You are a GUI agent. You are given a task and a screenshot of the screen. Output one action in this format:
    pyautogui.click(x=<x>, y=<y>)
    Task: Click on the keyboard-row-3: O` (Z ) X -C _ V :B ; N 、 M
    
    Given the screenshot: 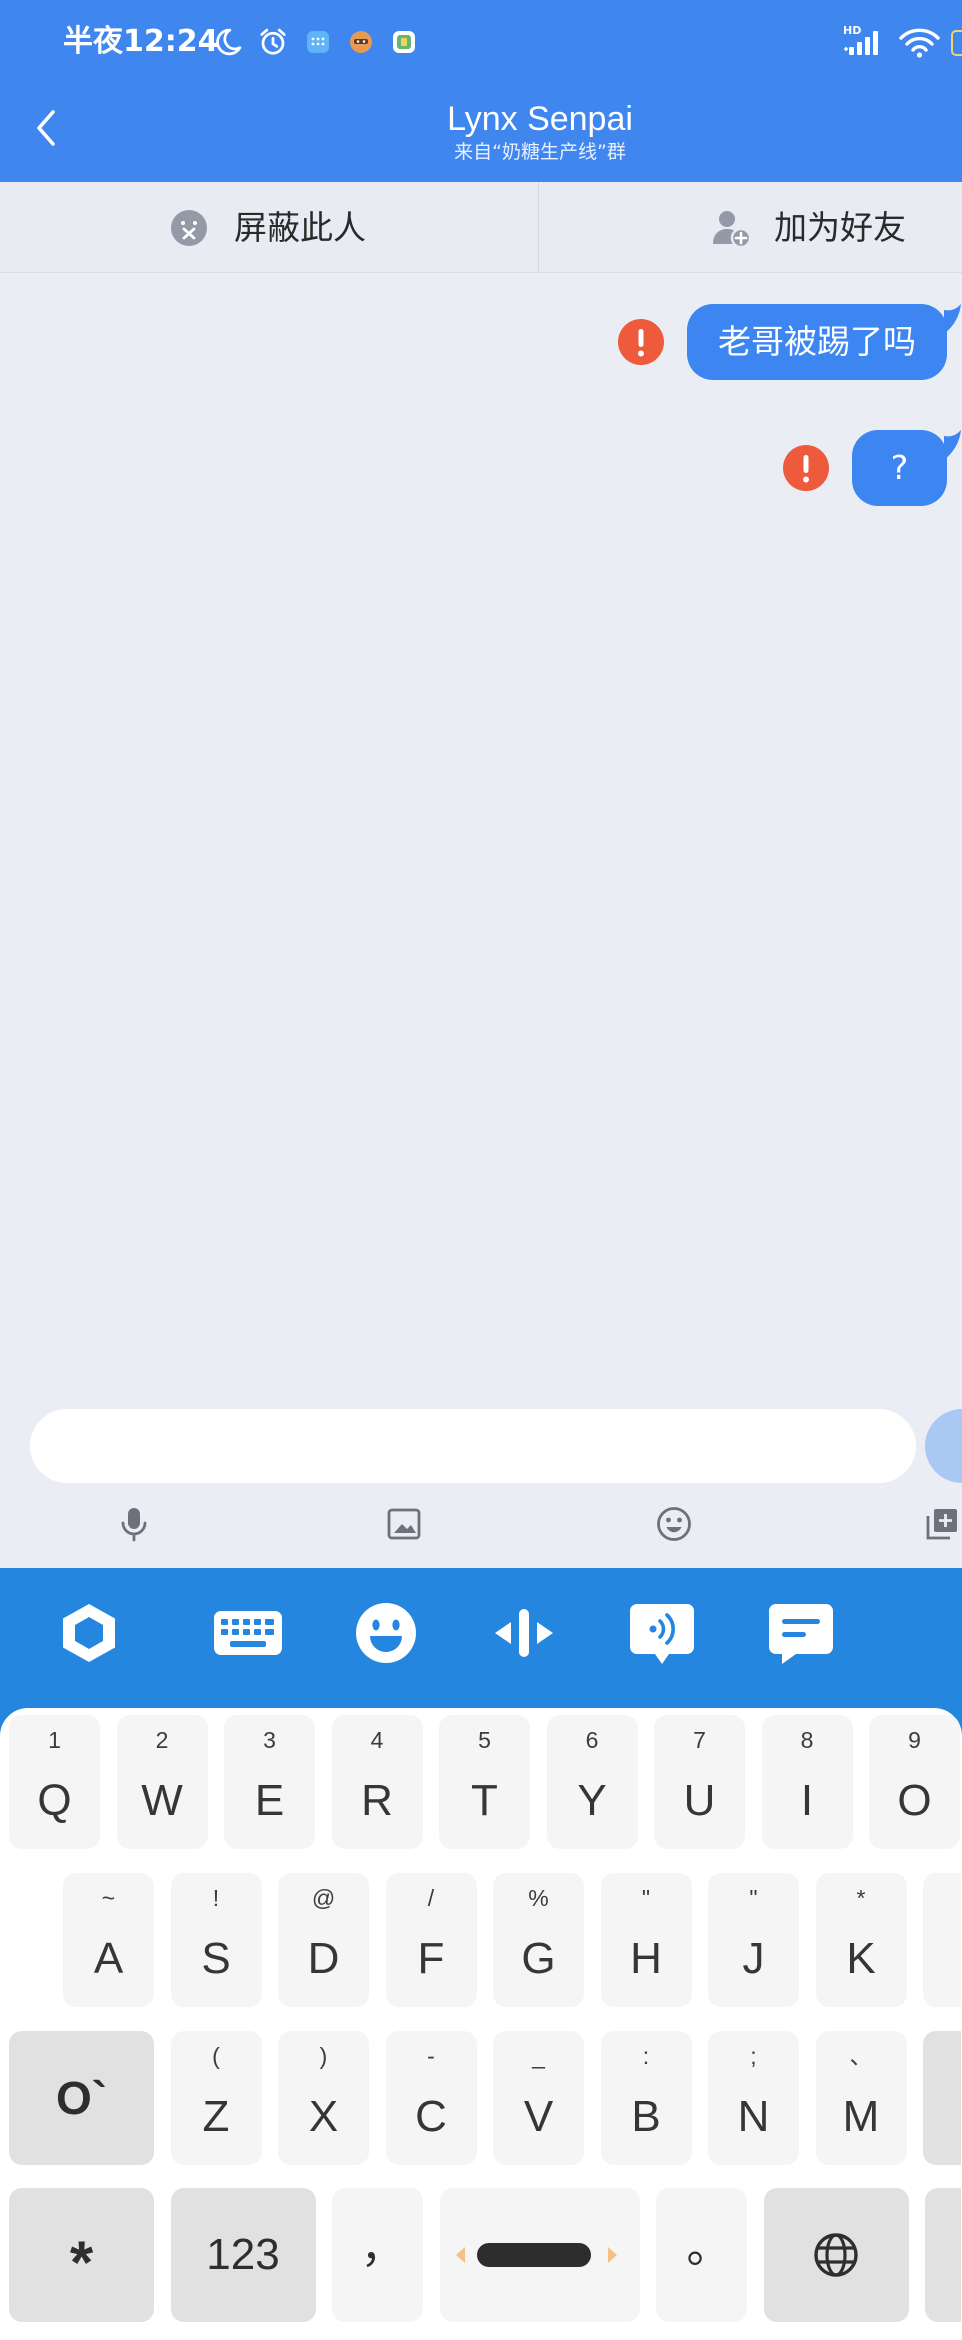 What is the action you would take?
    pyautogui.click(x=485, y=2098)
    